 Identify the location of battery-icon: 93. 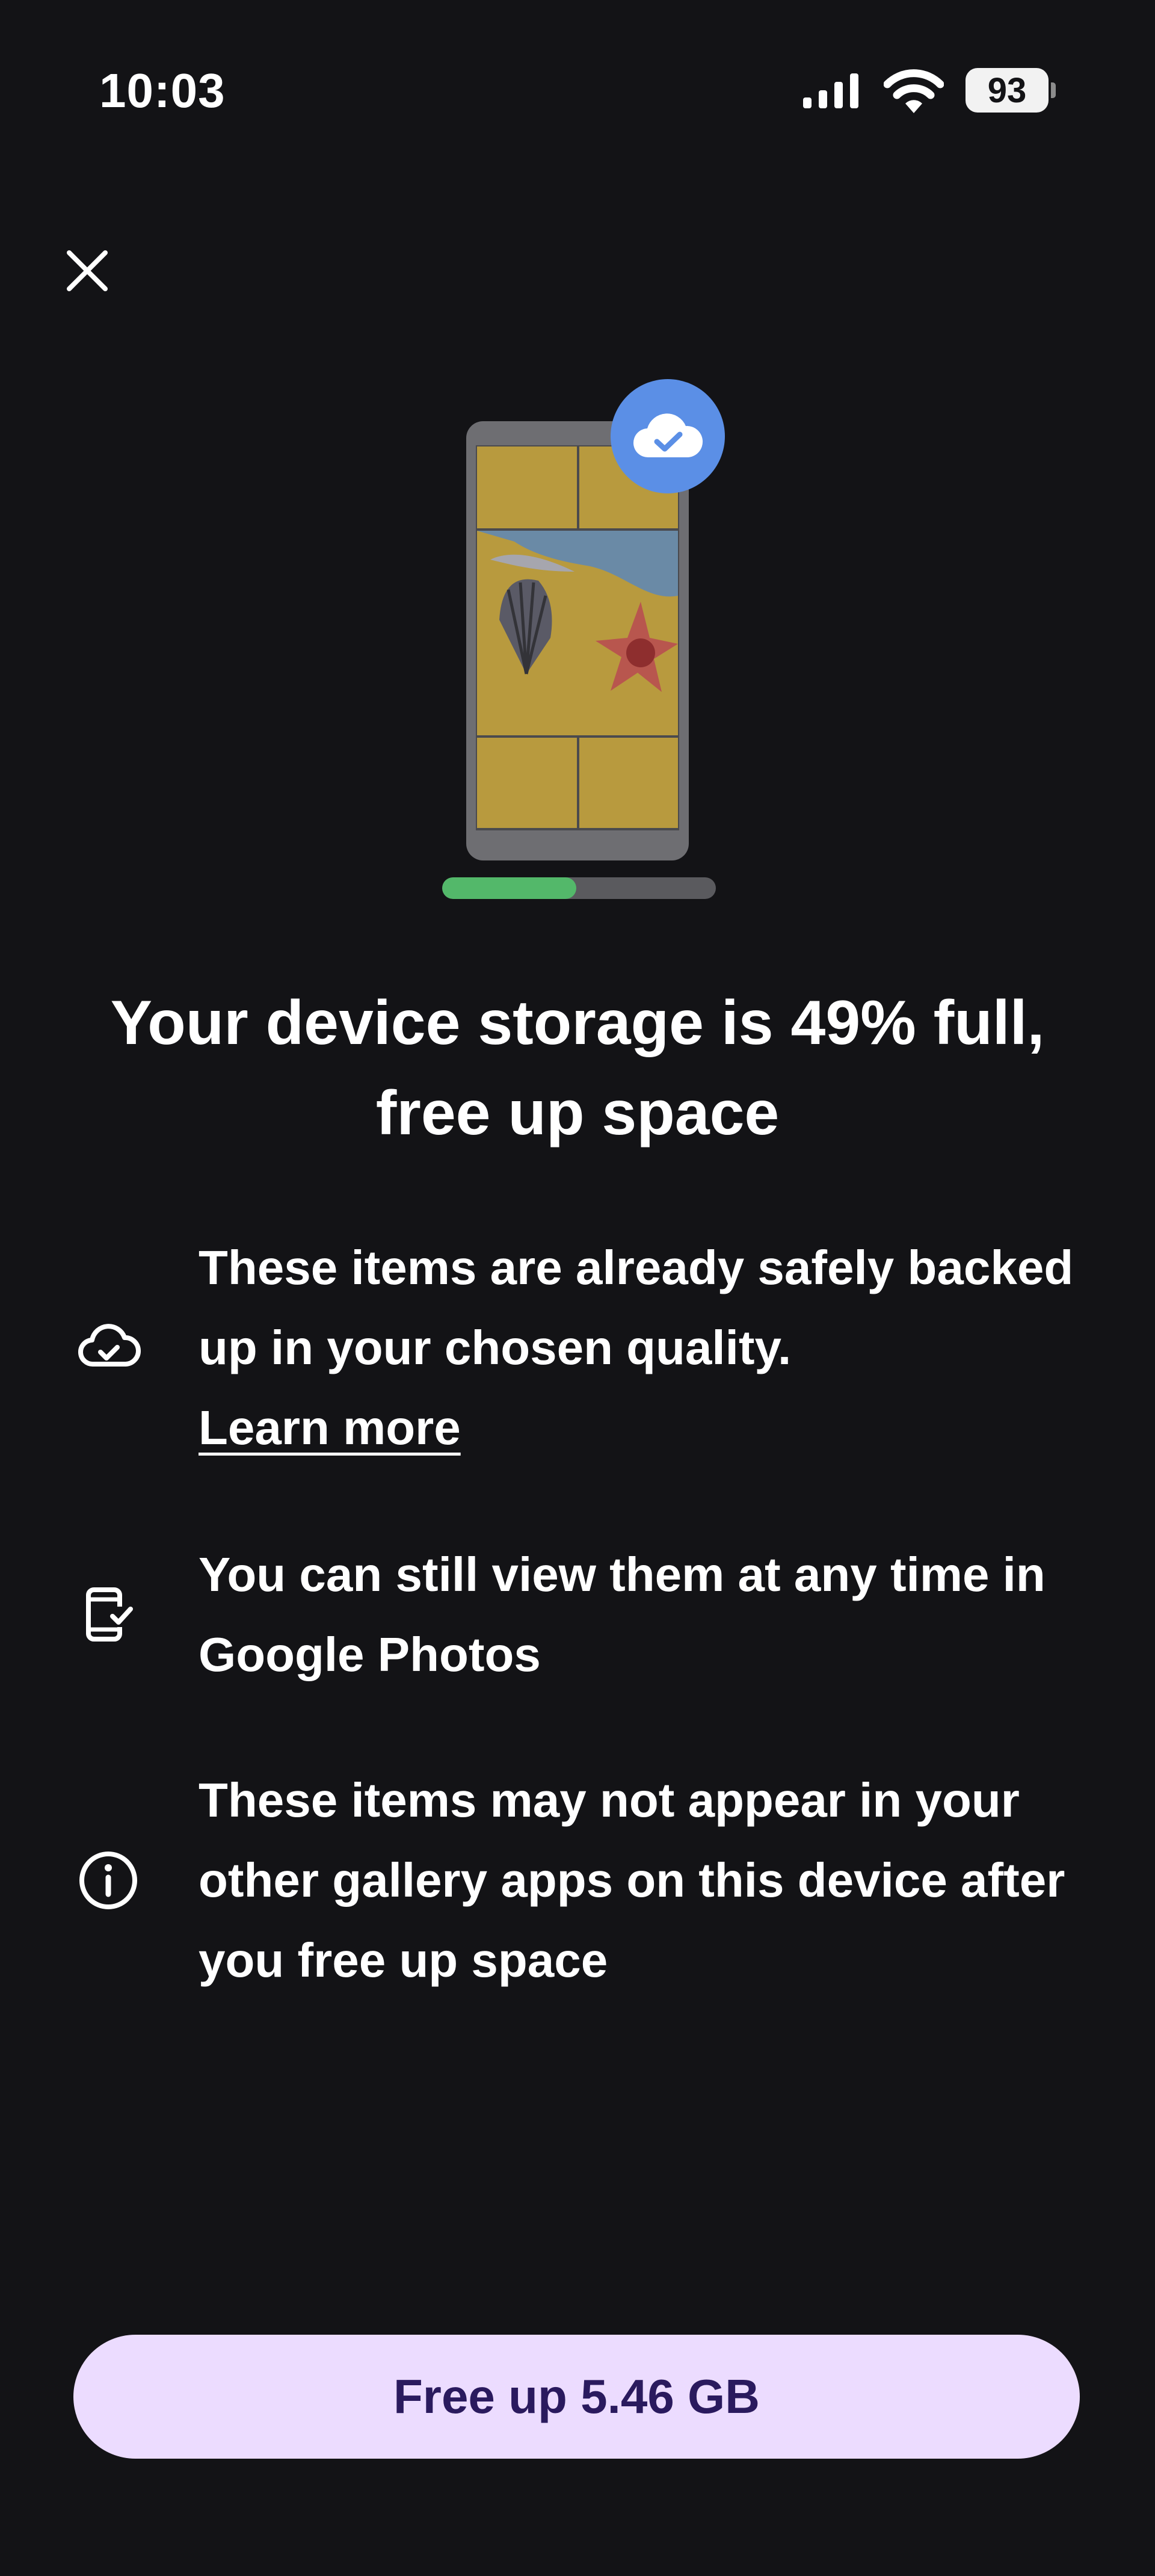
(1011, 90).